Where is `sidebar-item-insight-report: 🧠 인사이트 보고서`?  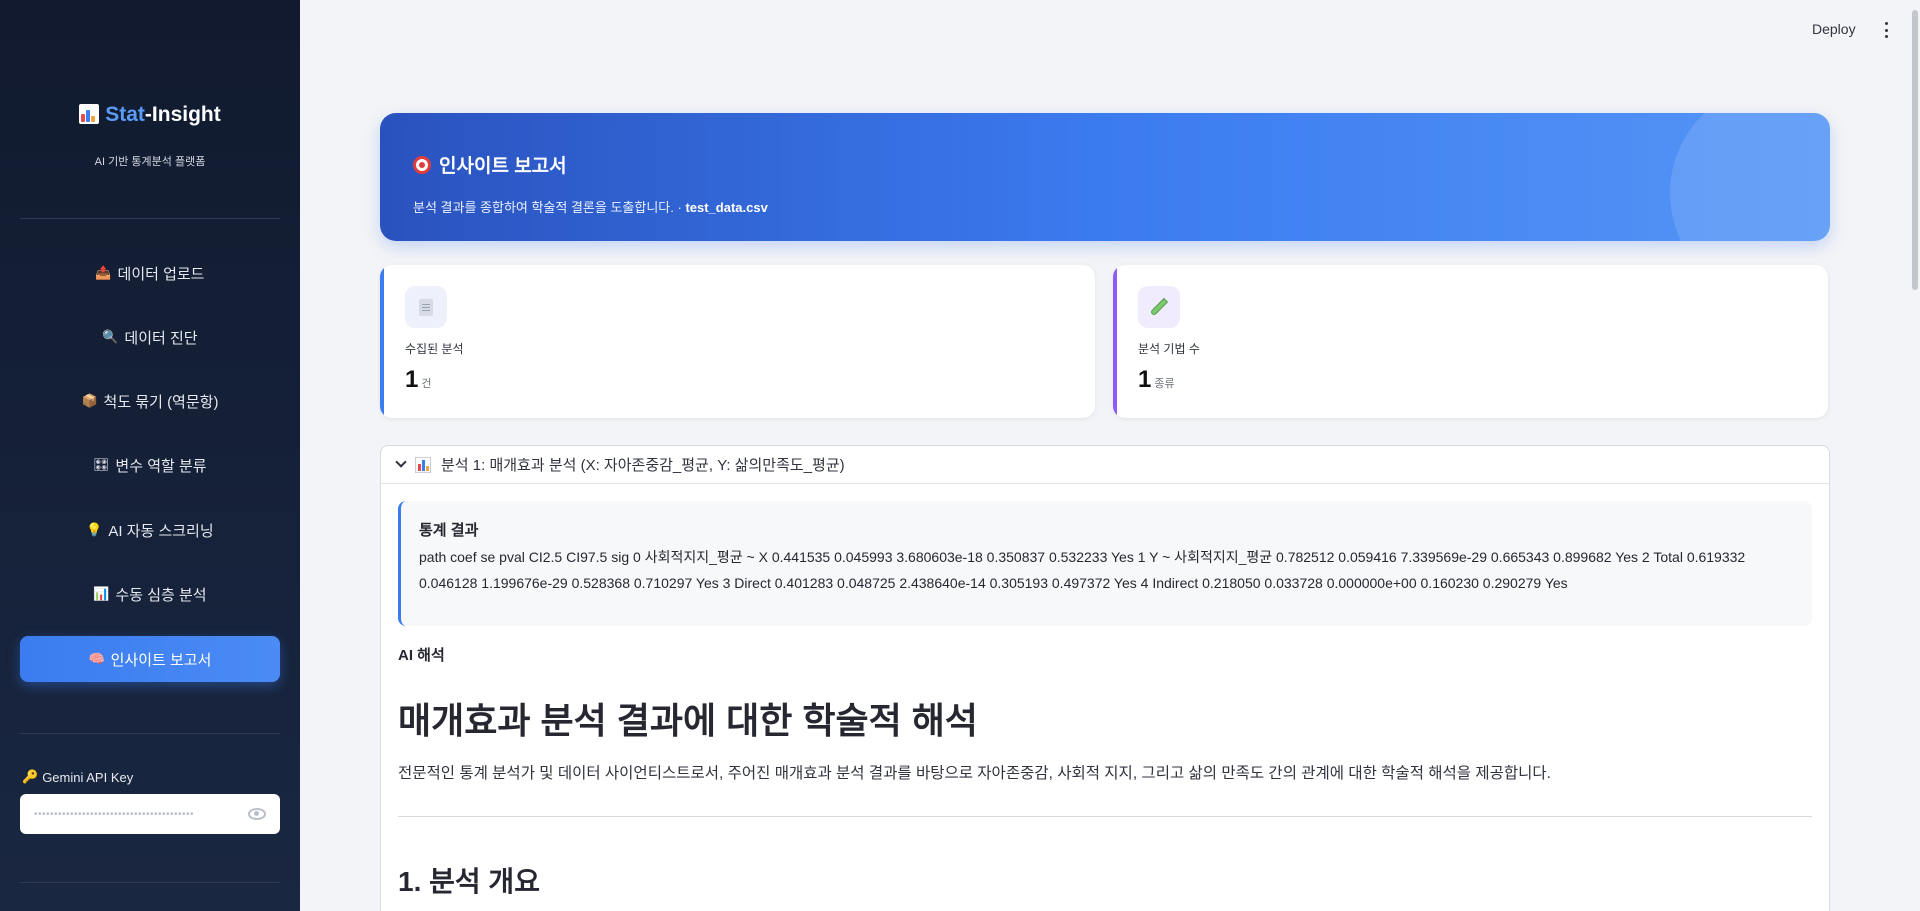
sidebar-item-insight-report: 🧠 인사이트 보고서 is located at coordinates (150, 659).